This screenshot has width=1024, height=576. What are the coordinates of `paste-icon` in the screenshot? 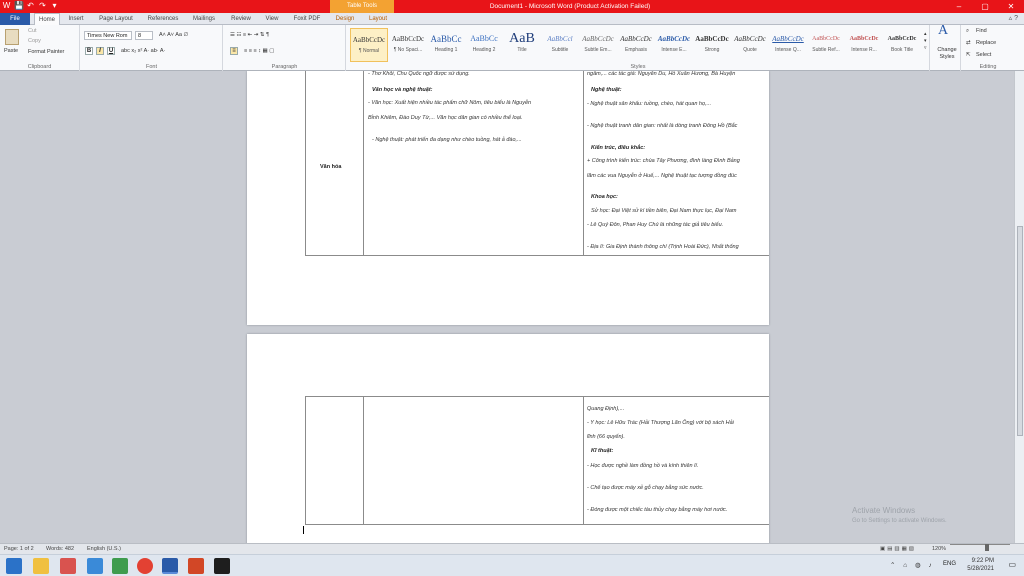 It's located at (12, 37).